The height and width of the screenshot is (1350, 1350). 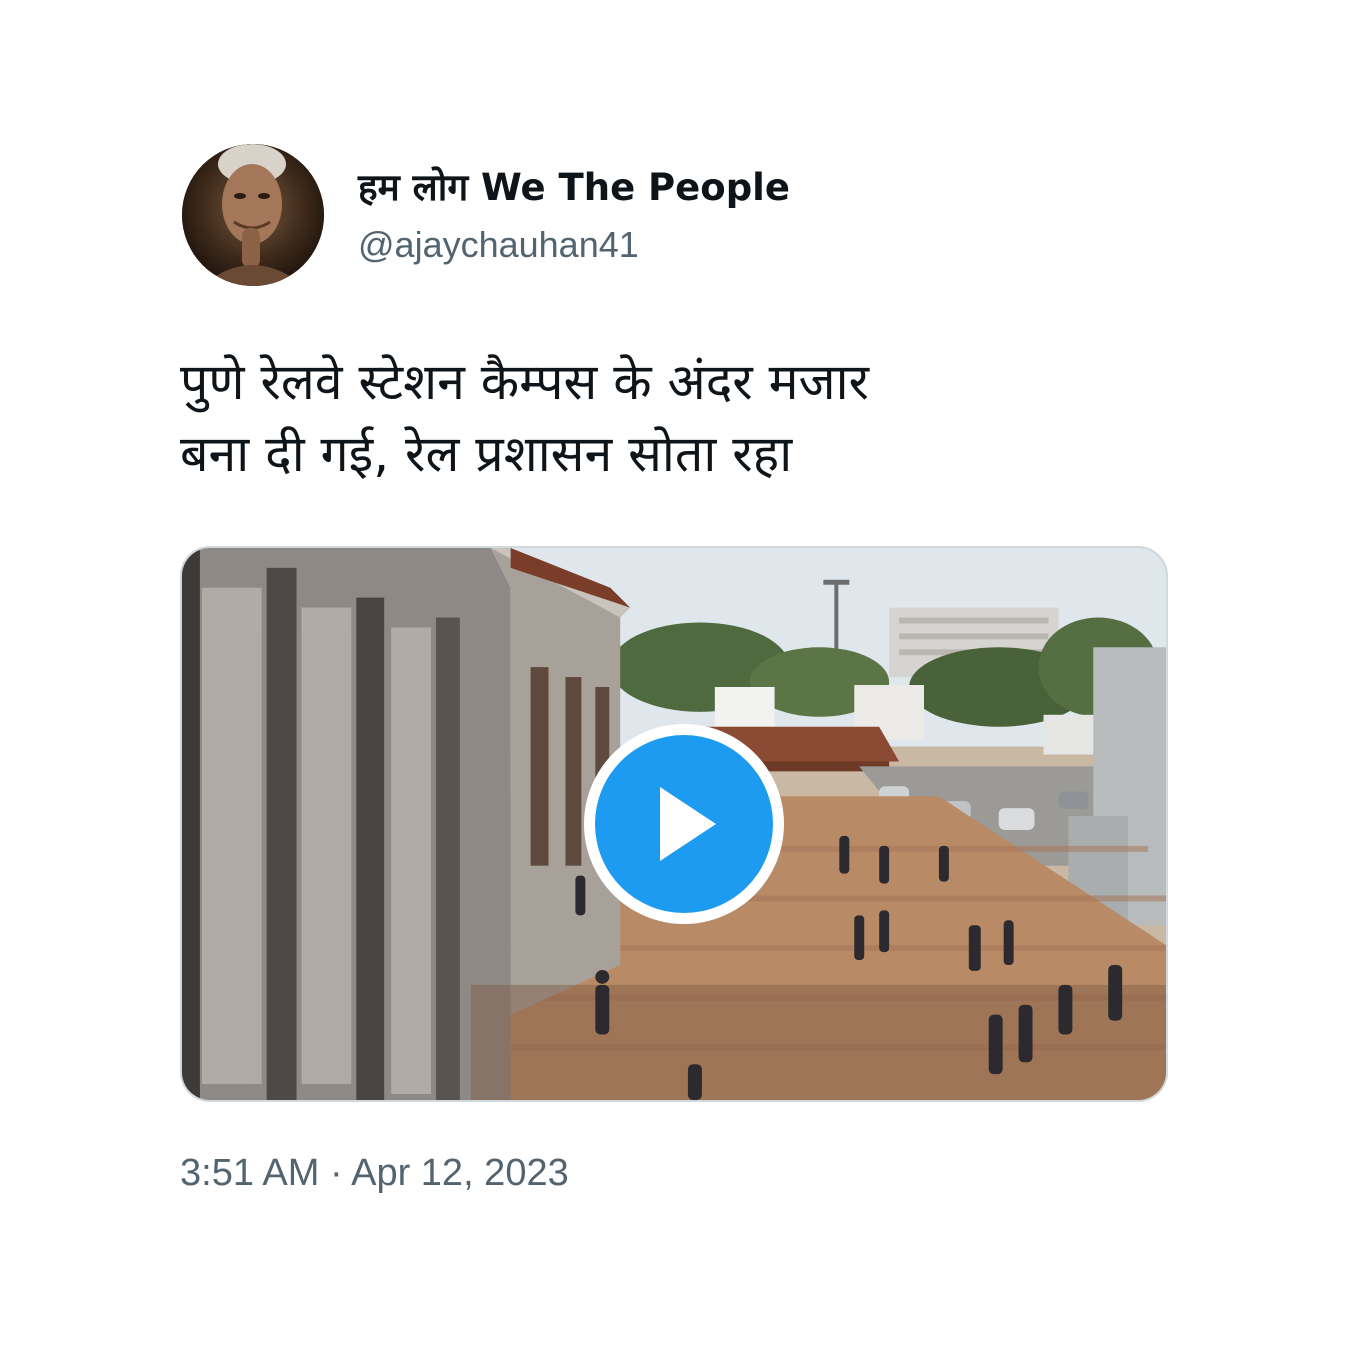 I want to click on tweet-text-line: पुणे रेलवे स्टेशन कैम्पस के अंदर मजार, so click(x=525, y=382).